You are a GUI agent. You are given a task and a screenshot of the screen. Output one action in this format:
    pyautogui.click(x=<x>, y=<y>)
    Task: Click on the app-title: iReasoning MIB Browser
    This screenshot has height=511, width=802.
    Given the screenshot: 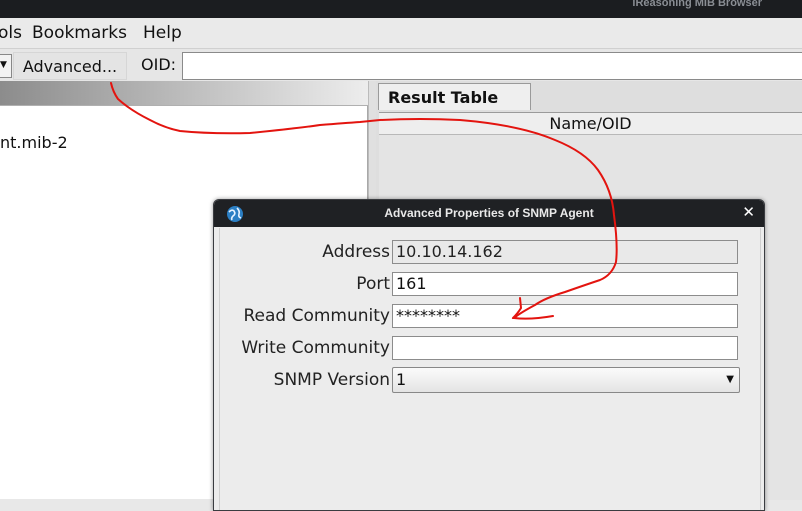 What is the action you would take?
    pyautogui.click(x=697, y=4)
    